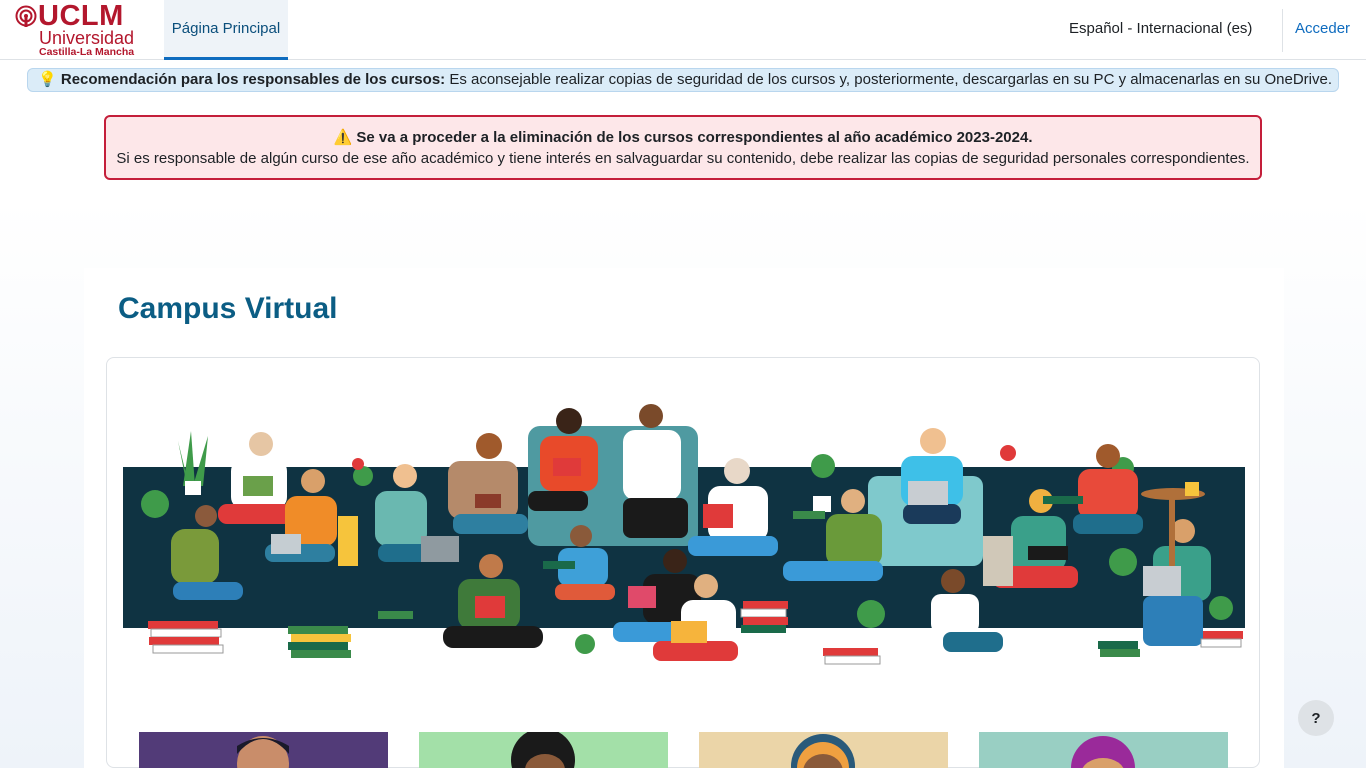 This screenshot has height=768, width=1366. I want to click on person-avatar-1-icon, so click(263, 752).